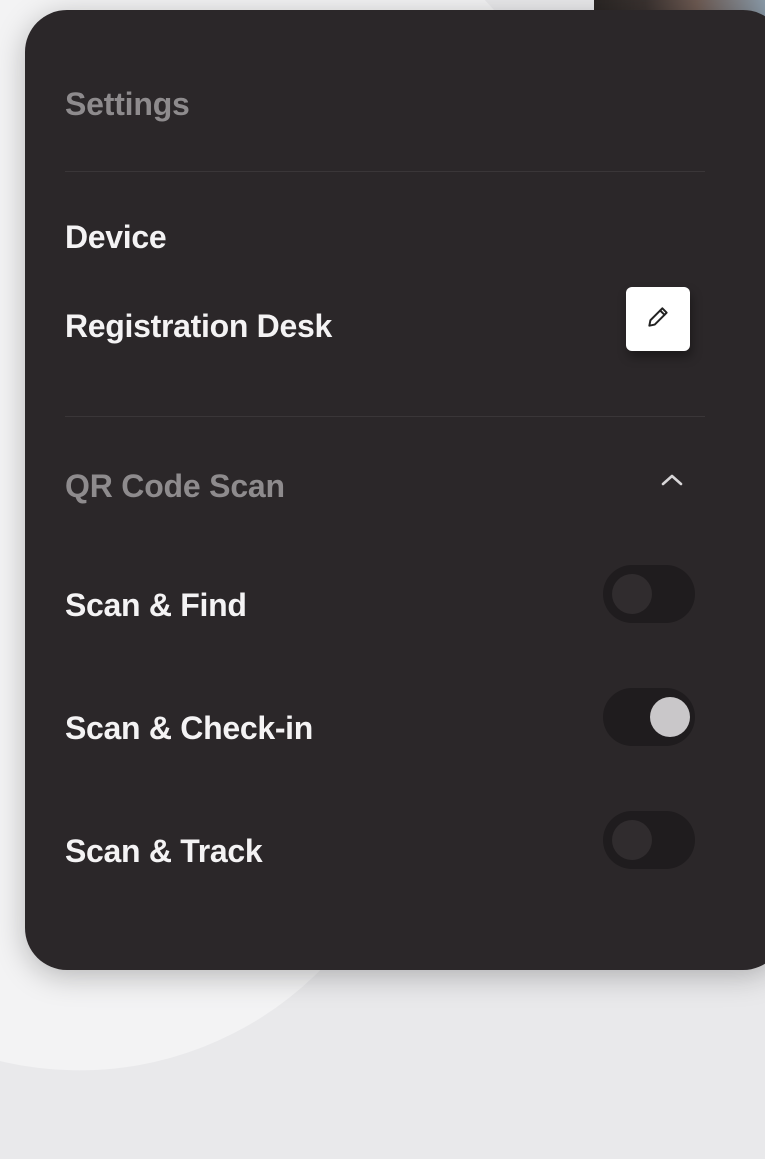  I want to click on pencil-icon, so click(658, 319).